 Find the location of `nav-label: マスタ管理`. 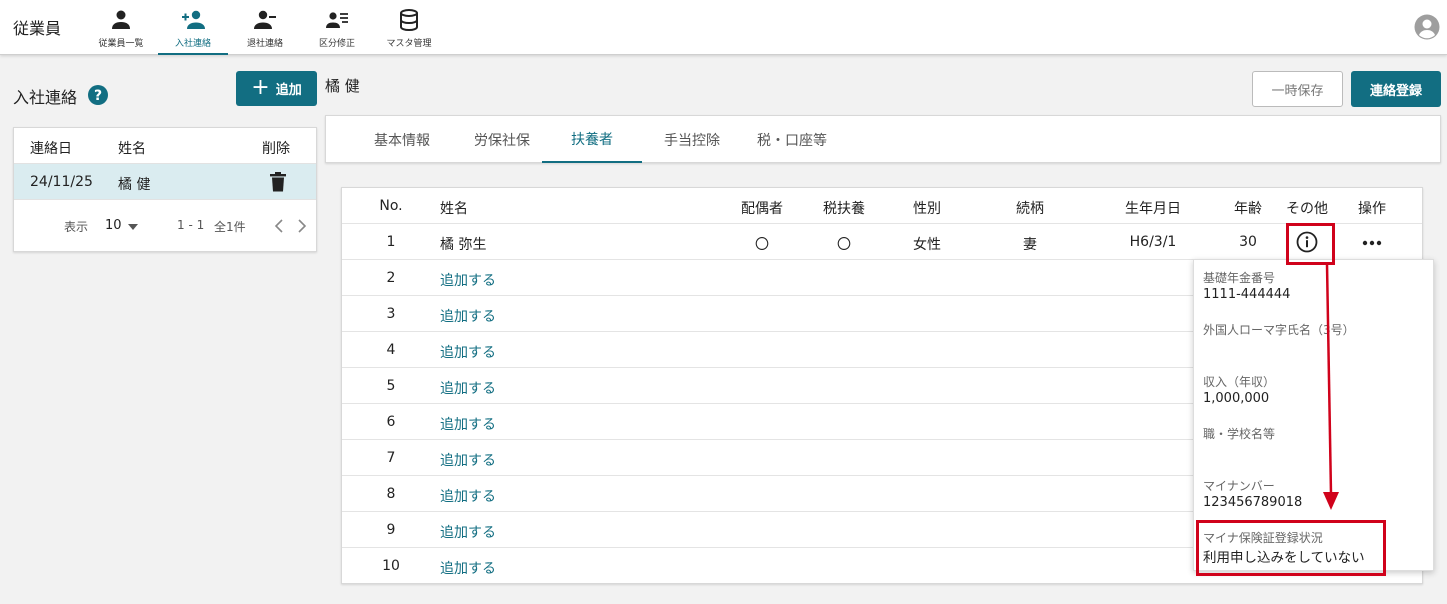

nav-label: マスタ管理 is located at coordinates (409, 44).